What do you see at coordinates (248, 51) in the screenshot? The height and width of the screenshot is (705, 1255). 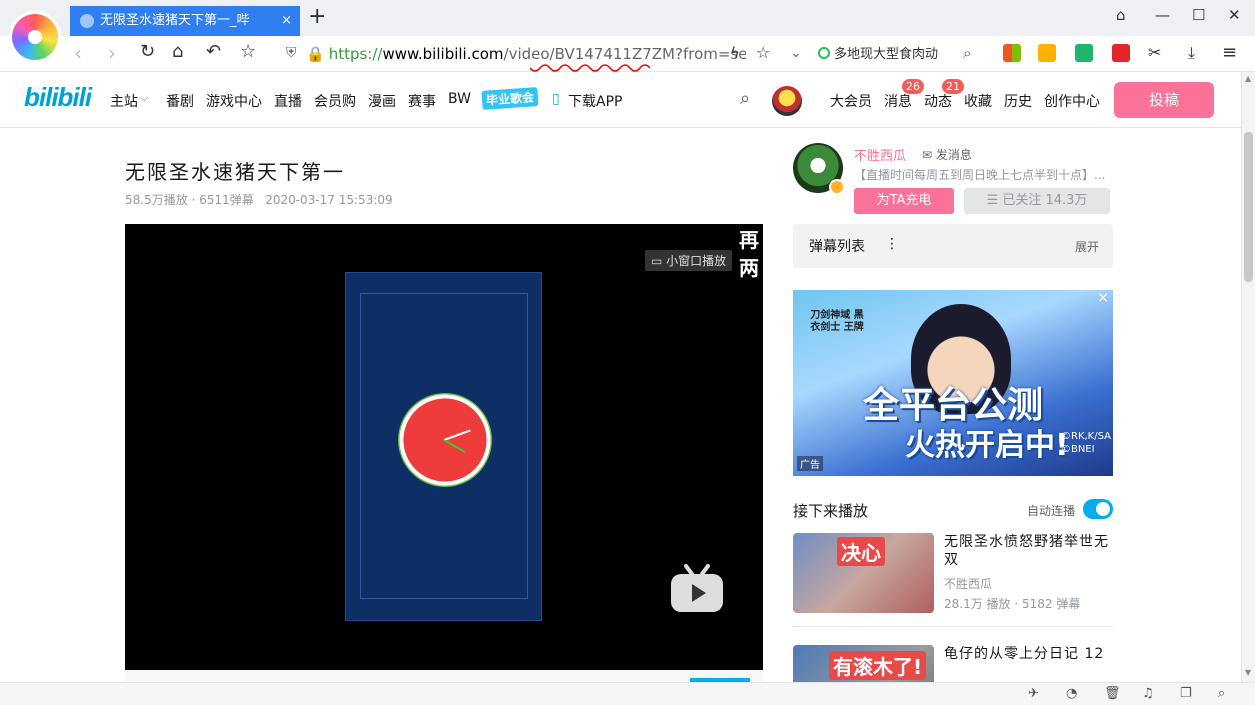 I see `favorite-star-icon: ☆` at bounding box center [248, 51].